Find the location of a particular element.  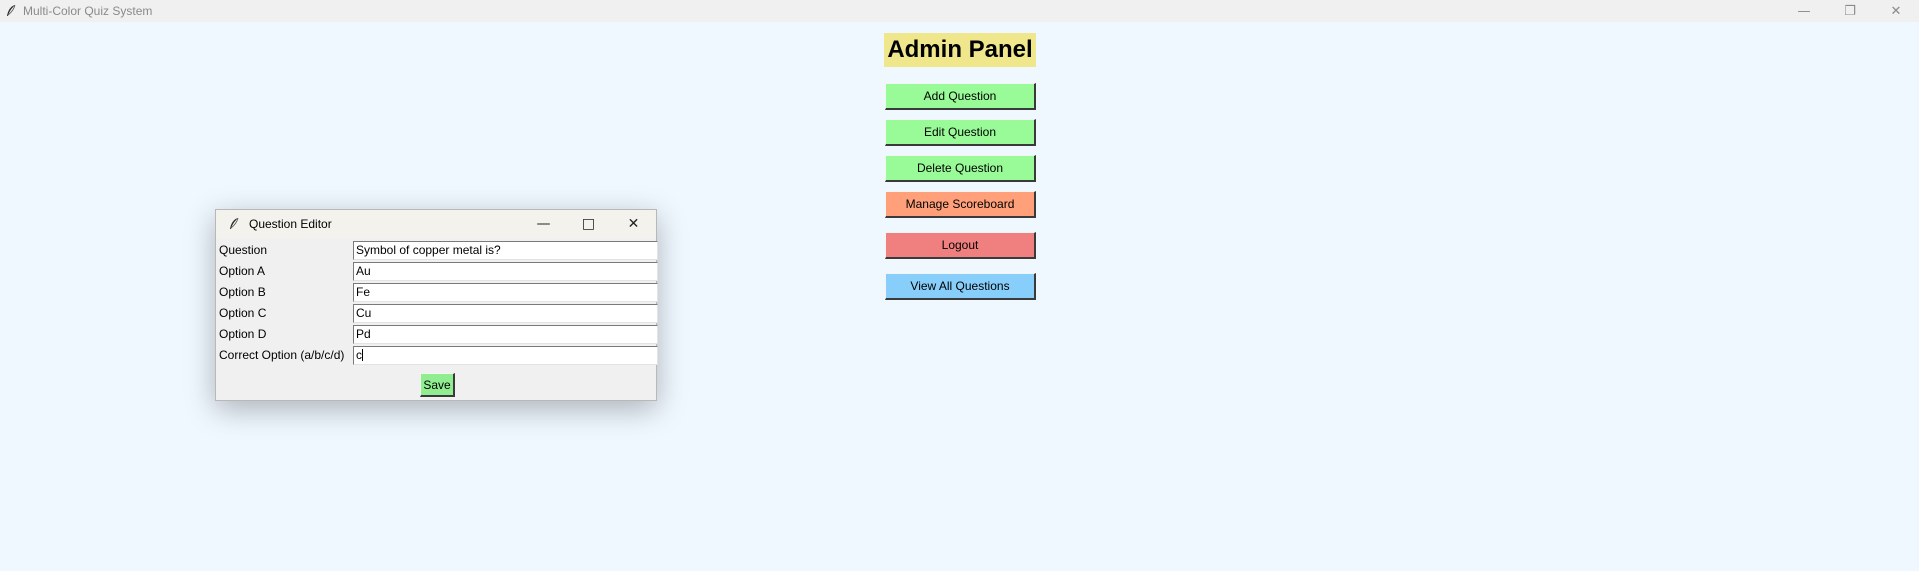

correct-option-label: Correct Option (a/b/c/d) is located at coordinates (282, 355).